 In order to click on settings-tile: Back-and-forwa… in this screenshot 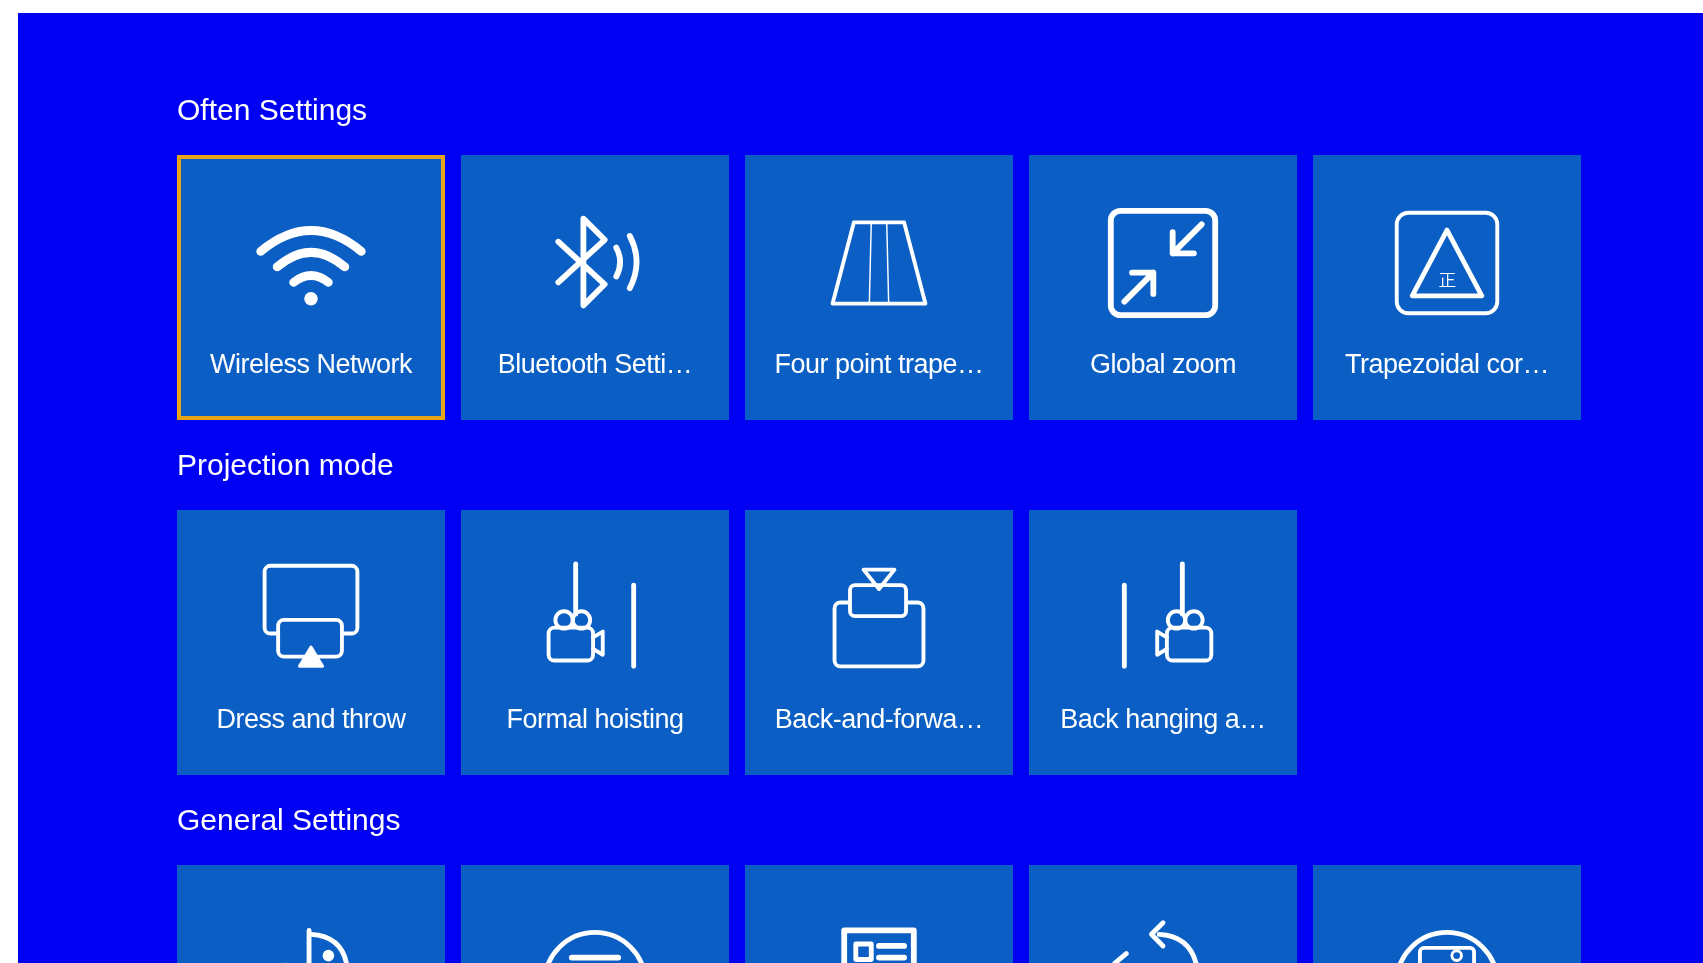, I will do `click(879, 642)`.